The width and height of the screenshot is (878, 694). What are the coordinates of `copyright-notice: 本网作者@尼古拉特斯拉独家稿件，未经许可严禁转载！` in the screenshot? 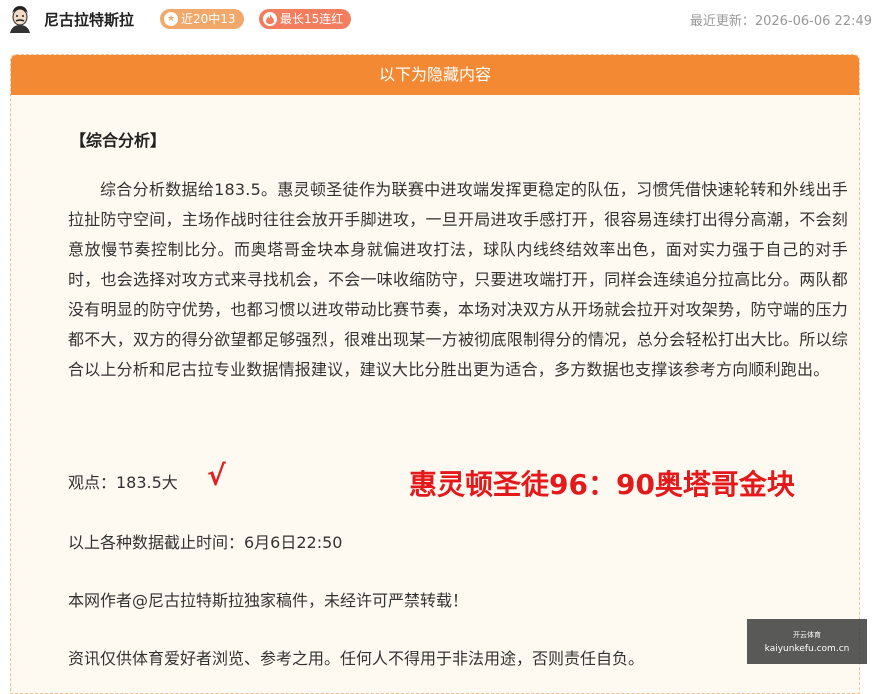 It's located at (268, 600).